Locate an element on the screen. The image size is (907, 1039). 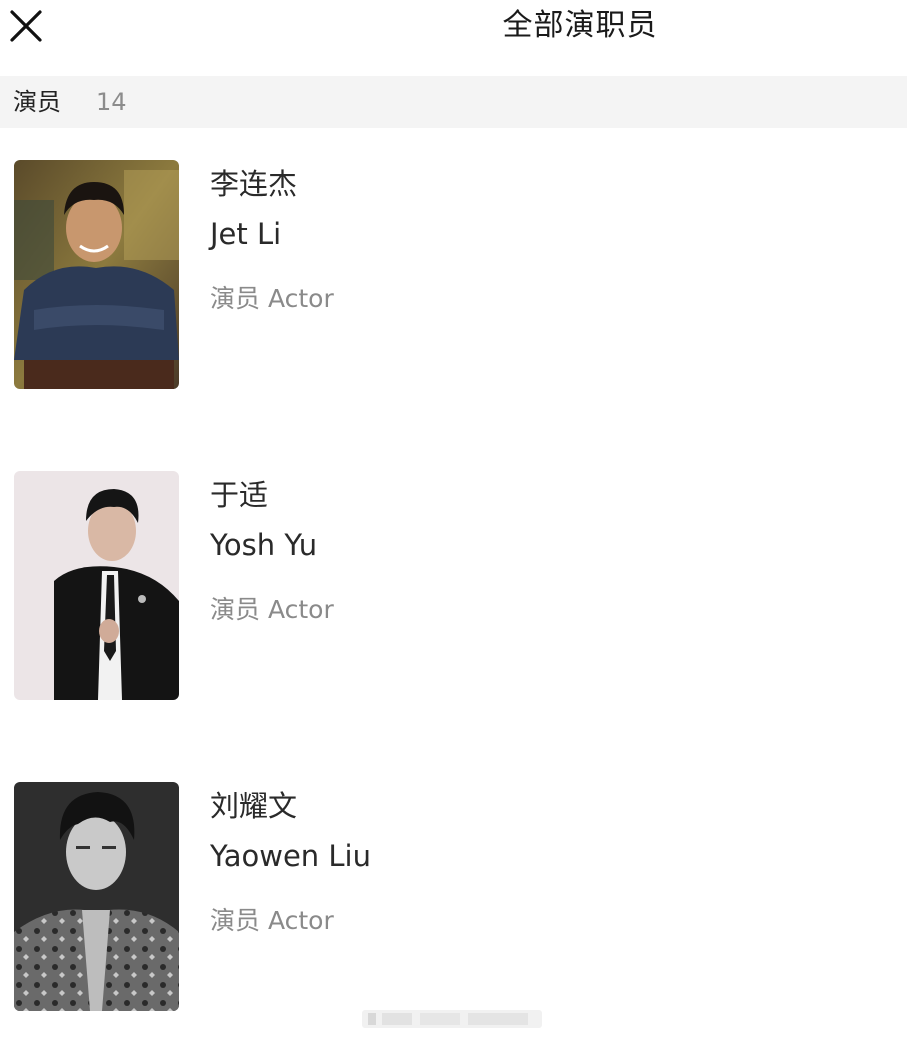
cast-name-en: Yaowen Liu is located at coordinates (290, 856).